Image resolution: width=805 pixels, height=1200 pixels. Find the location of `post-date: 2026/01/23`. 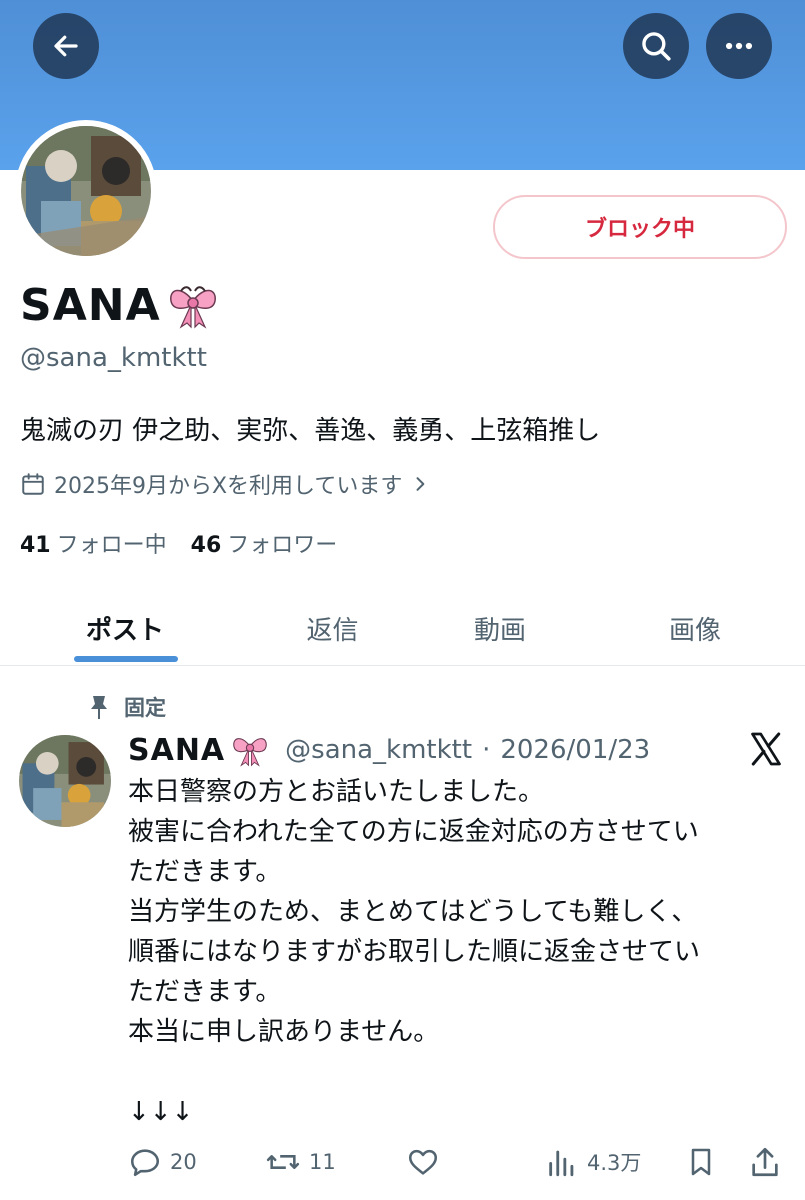

post-date: 2026/01/23 is located at coordinates (575, 750).